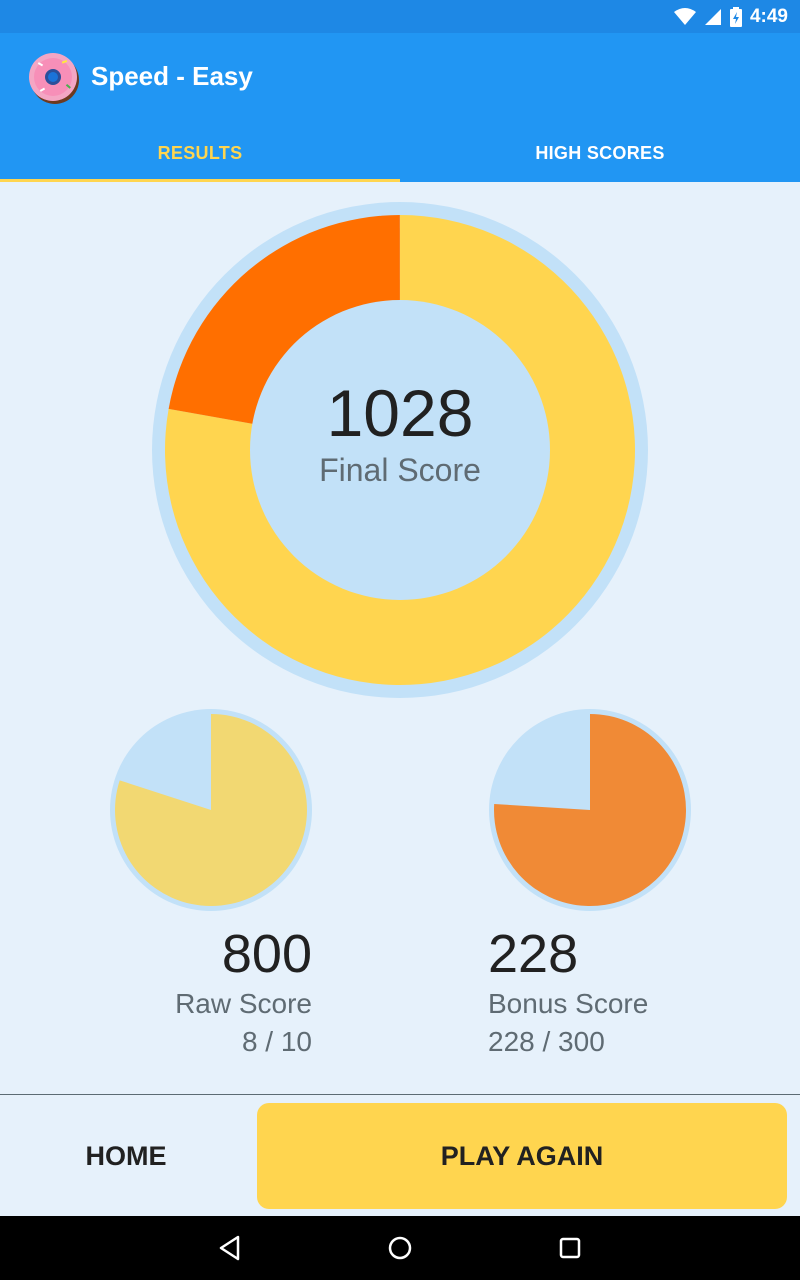 The image size is (800, 1280). What do you see at coordinates (400, 470) in the screenshot?
I see `final-score-label: Final Score` at bounding box center [400, 470].